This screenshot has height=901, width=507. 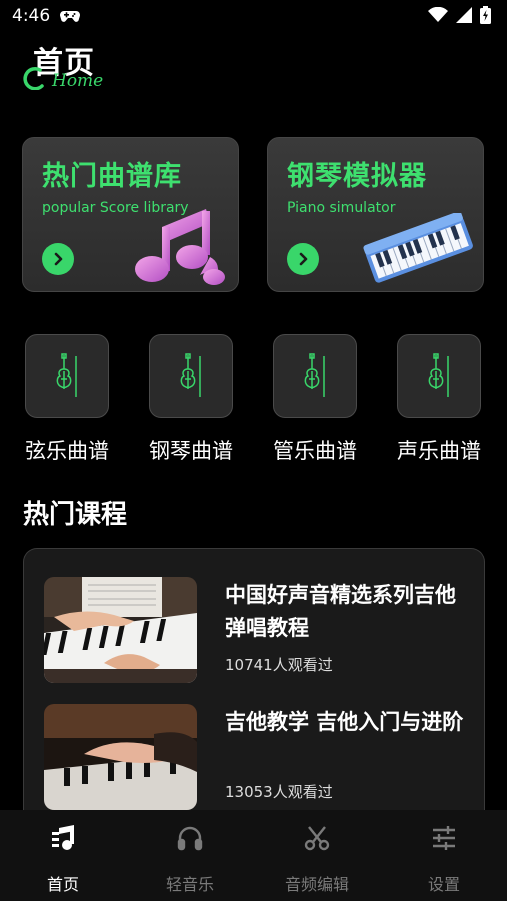 What do you see at coordinates (340, 611) in the screenshot?
I see `course-title: 中国好声音精选系列吉他弹唱教程` at bounding box center [340, 611].